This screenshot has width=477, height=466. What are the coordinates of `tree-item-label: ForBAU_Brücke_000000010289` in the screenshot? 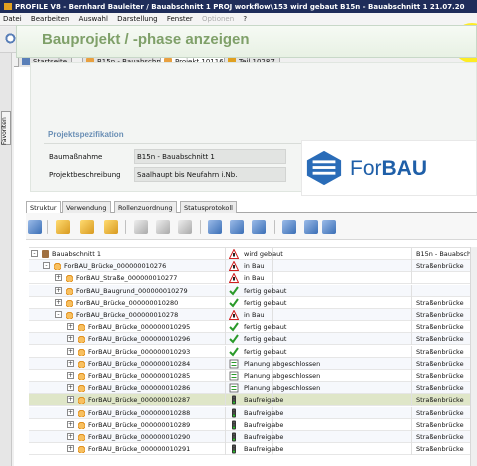 It's located at (139, 424).